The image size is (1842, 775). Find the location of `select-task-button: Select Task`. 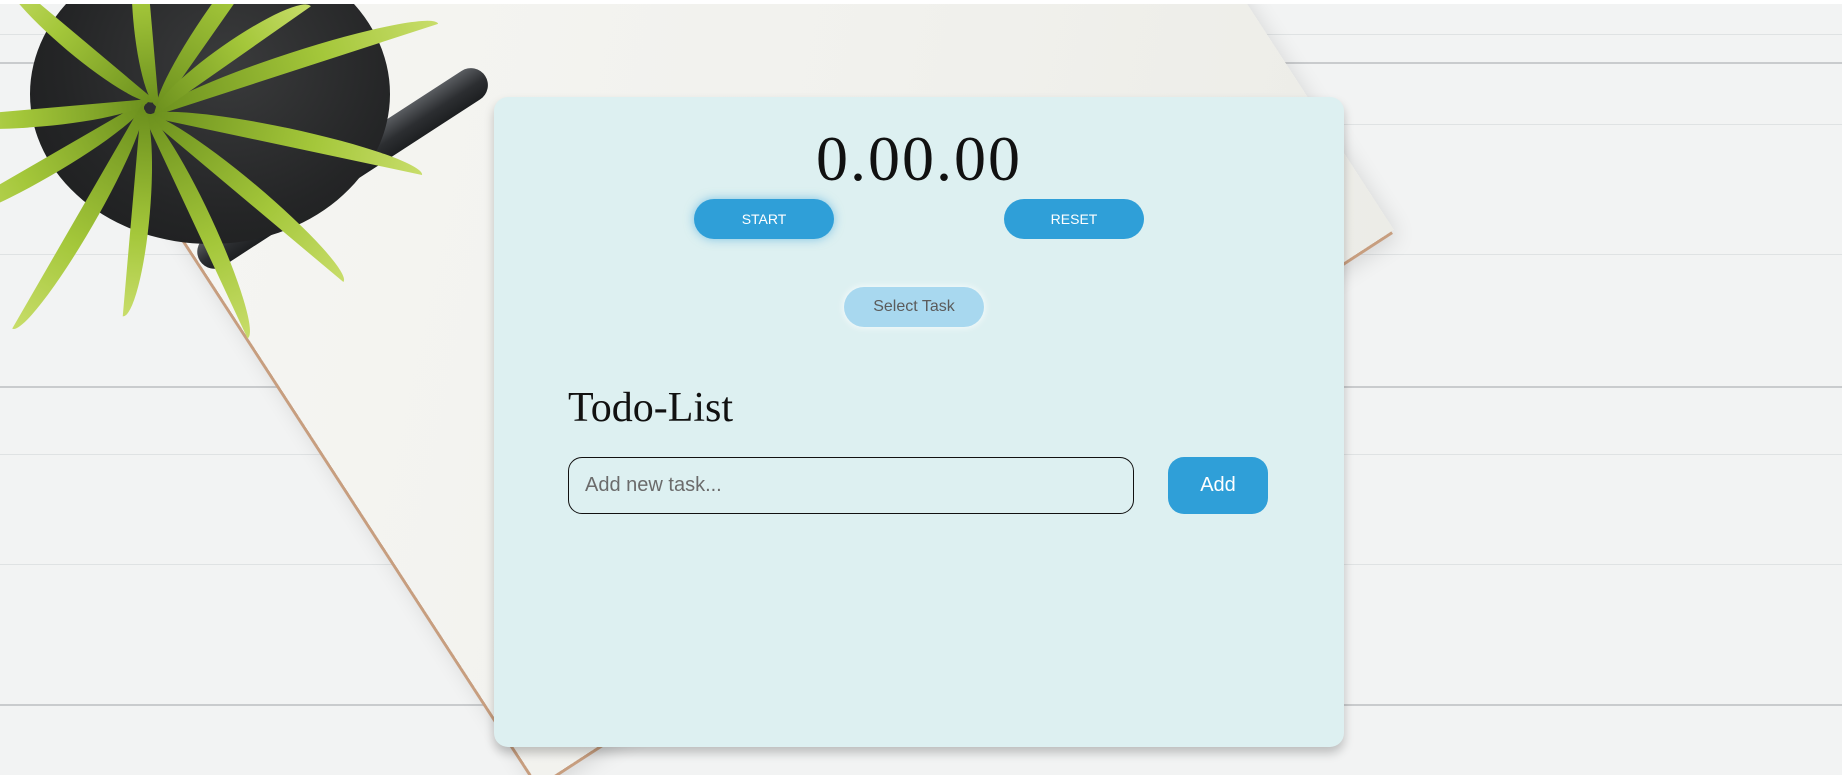

select-task-button: Select Task is located at coordinates (914, 307).